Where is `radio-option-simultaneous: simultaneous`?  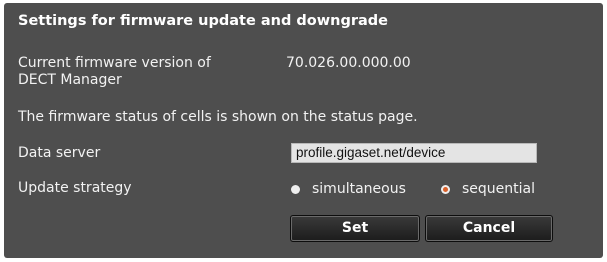
radio-option-simultaneous: simultaneous is located at coordinates (348, 189).